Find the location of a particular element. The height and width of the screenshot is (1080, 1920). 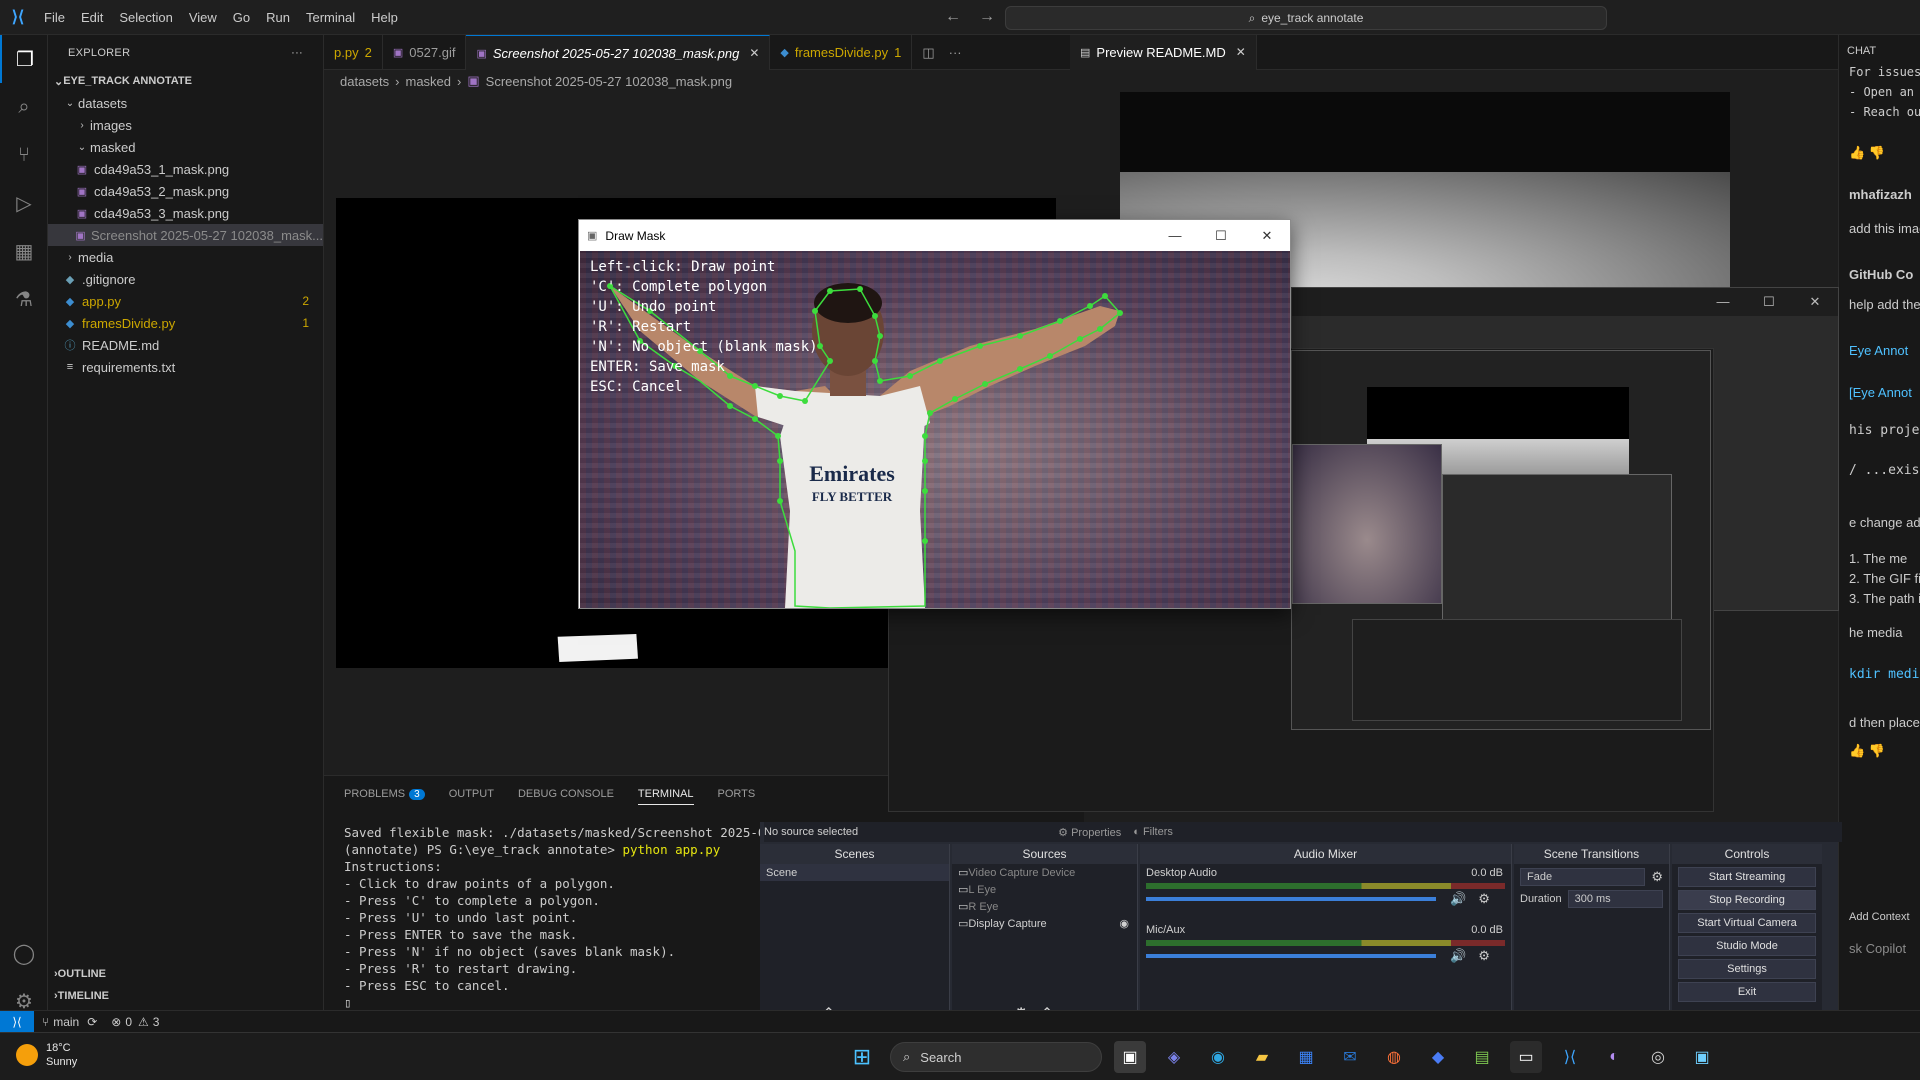

source-item: ▭ L Eye is located at coordinates (1044, 889).